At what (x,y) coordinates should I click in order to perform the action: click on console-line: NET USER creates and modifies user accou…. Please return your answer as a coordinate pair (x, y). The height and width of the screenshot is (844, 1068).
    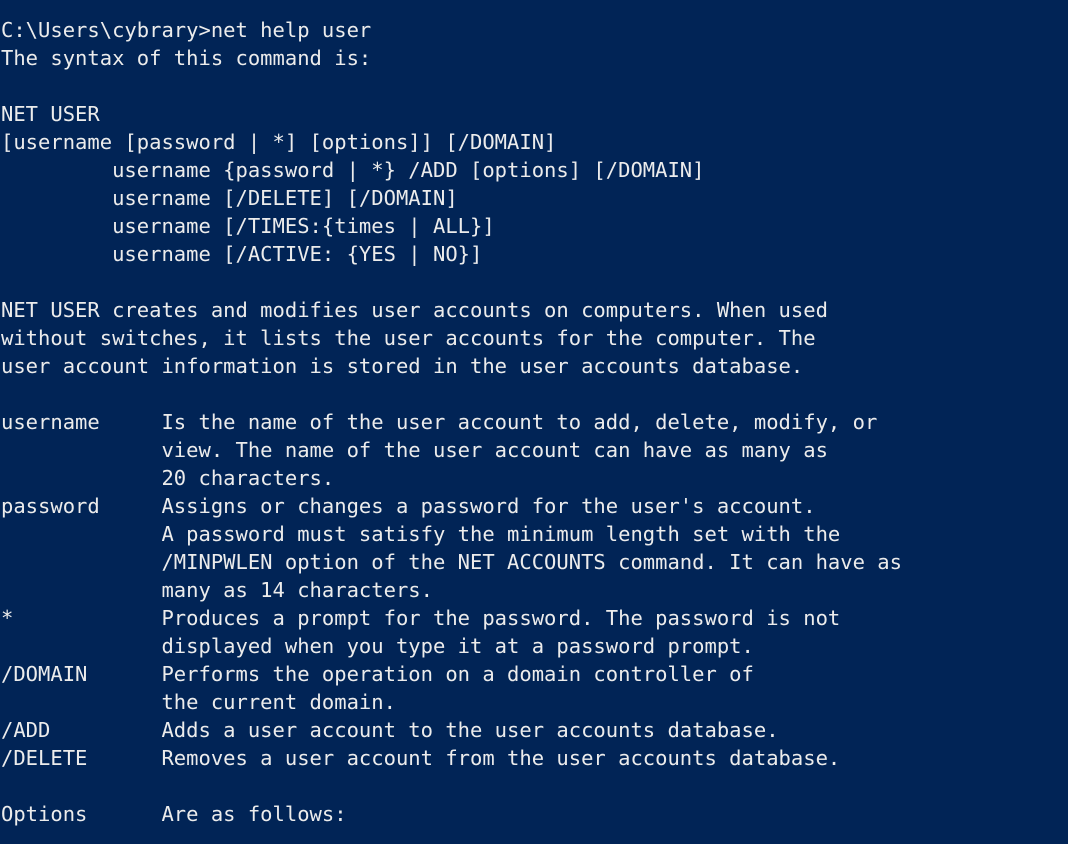
    Looking at the image, I should click on (414, 310).